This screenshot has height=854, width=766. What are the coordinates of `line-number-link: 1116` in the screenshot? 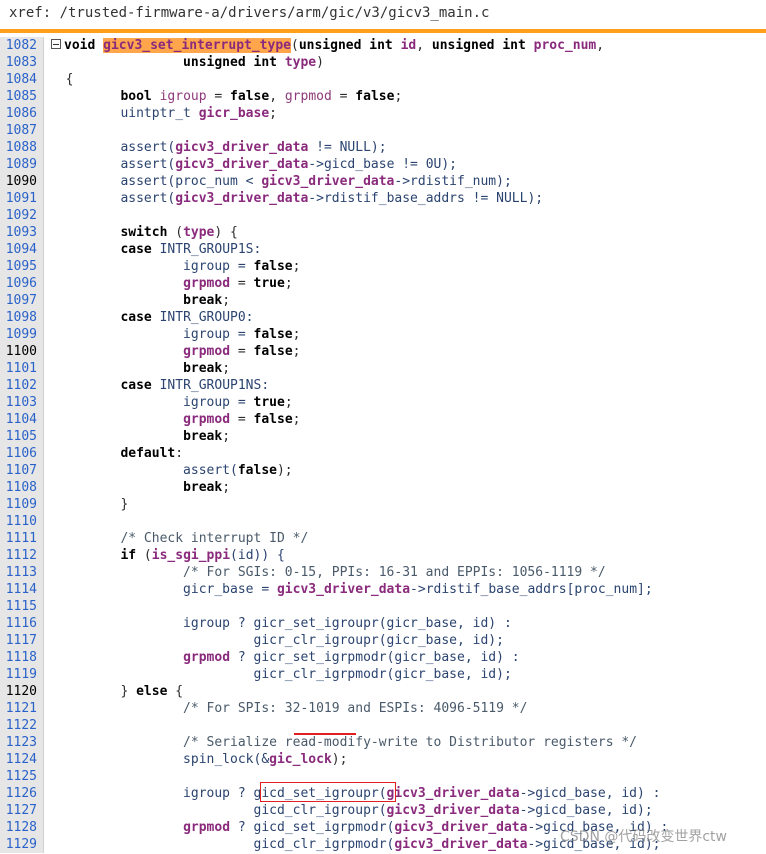 It's located at (22, 623).